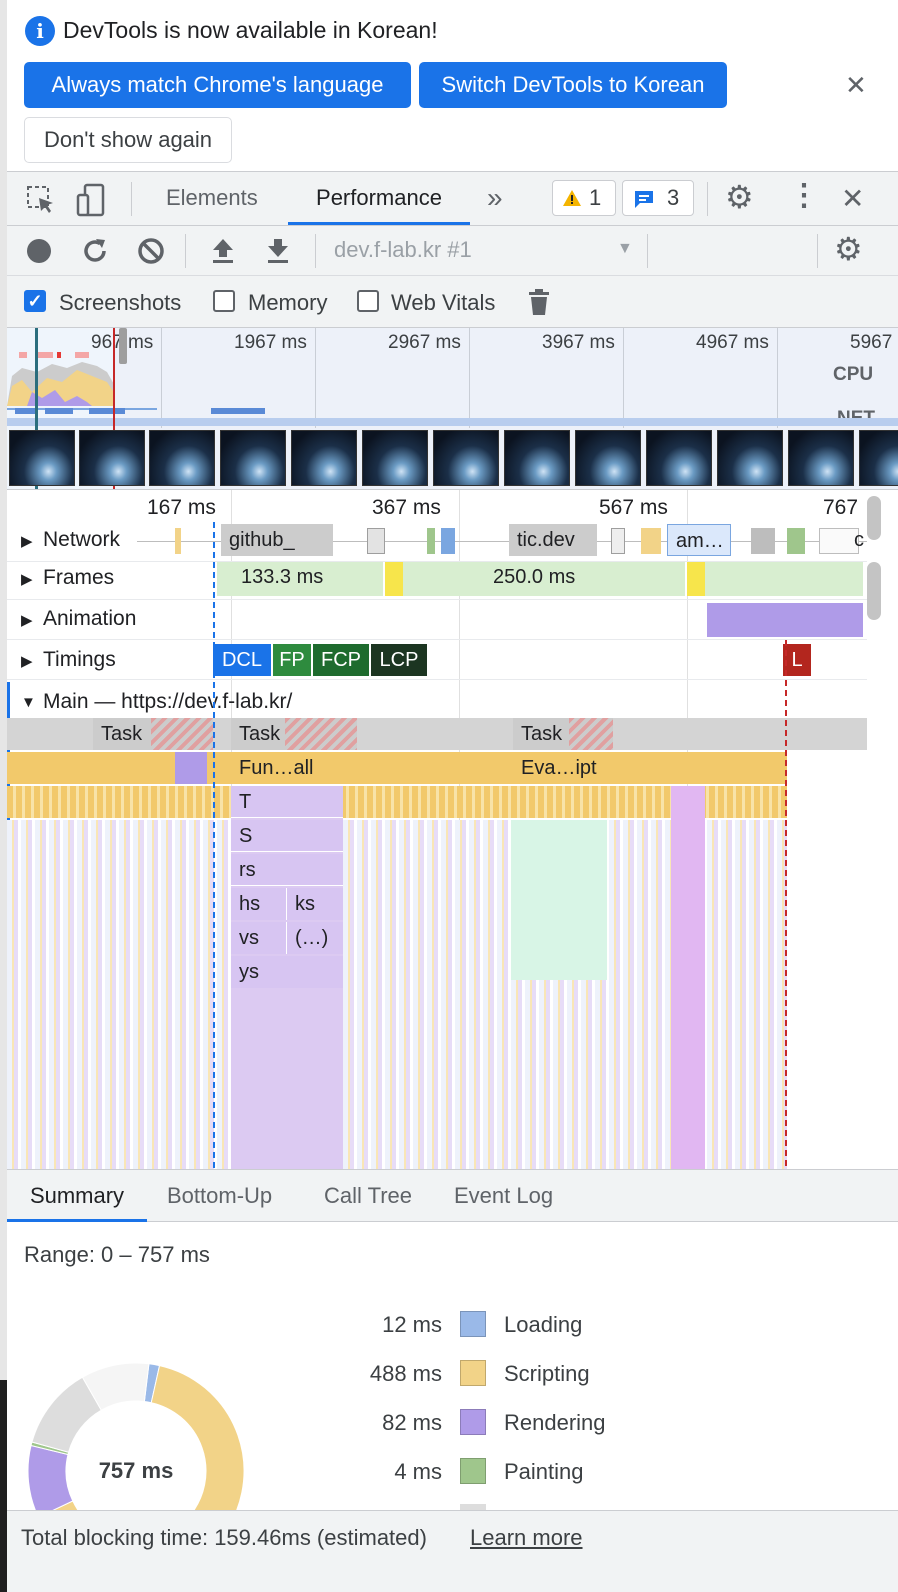 The image size is (898, 1592). Describe the element at coordinates (874, 518) in the screenshot. I see `network-scrollbar` at that location.